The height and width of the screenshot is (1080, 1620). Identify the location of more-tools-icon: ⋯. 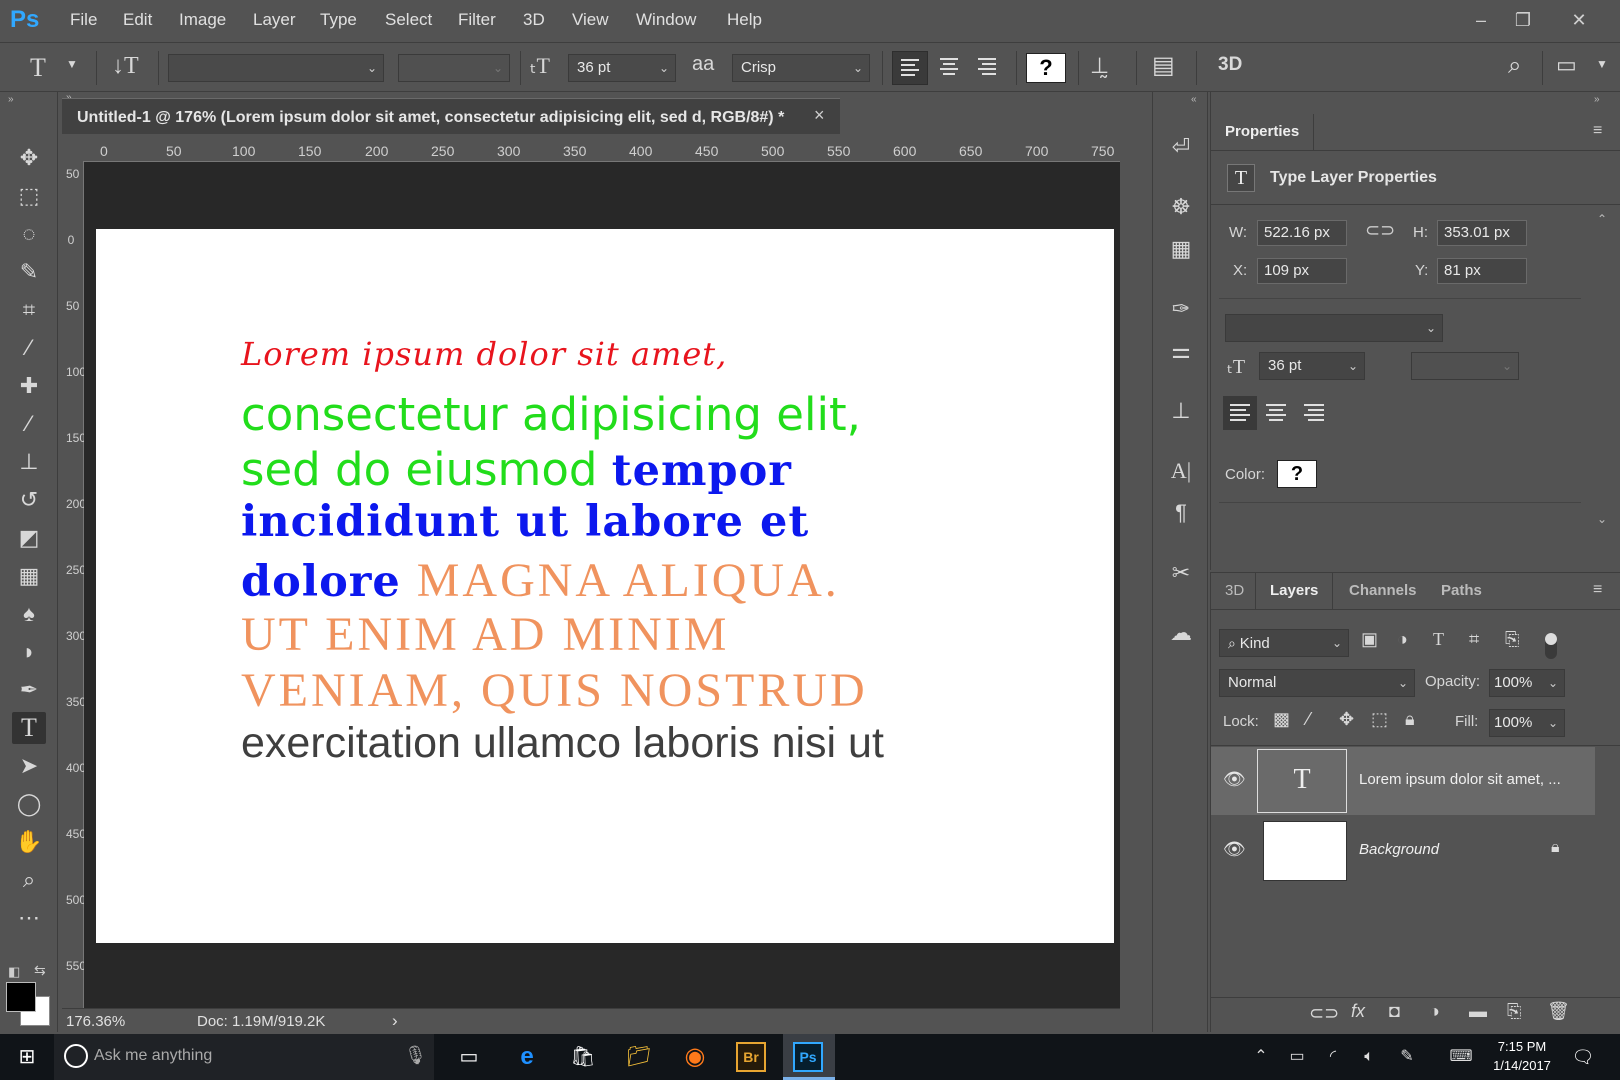
(29, 918).